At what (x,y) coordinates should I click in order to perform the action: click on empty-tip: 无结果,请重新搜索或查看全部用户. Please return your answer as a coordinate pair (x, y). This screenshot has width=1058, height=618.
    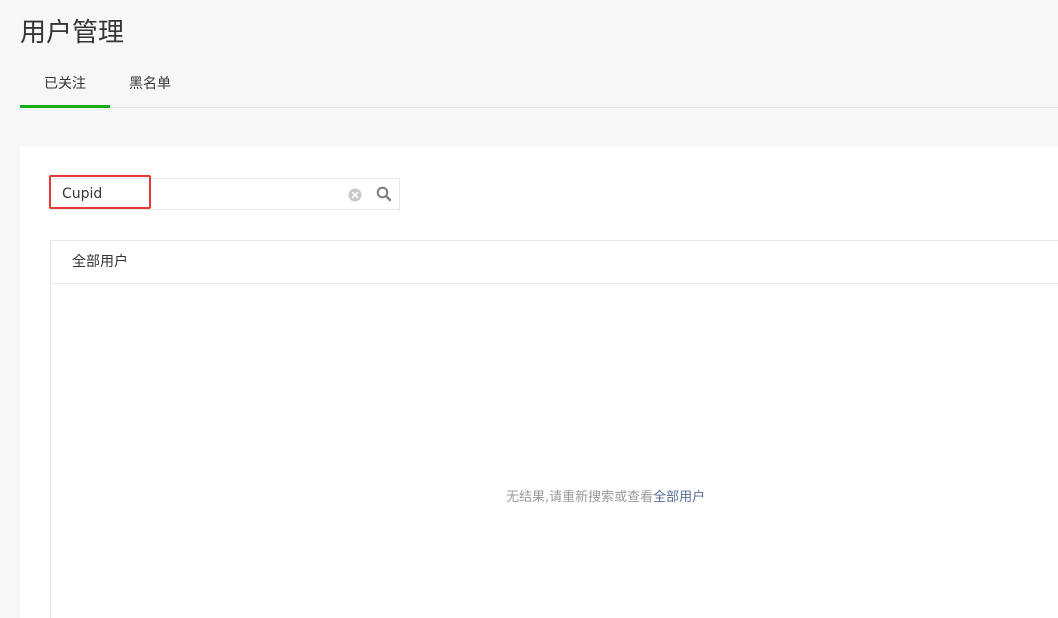
    Looking at the image, I should click on (605, 495).